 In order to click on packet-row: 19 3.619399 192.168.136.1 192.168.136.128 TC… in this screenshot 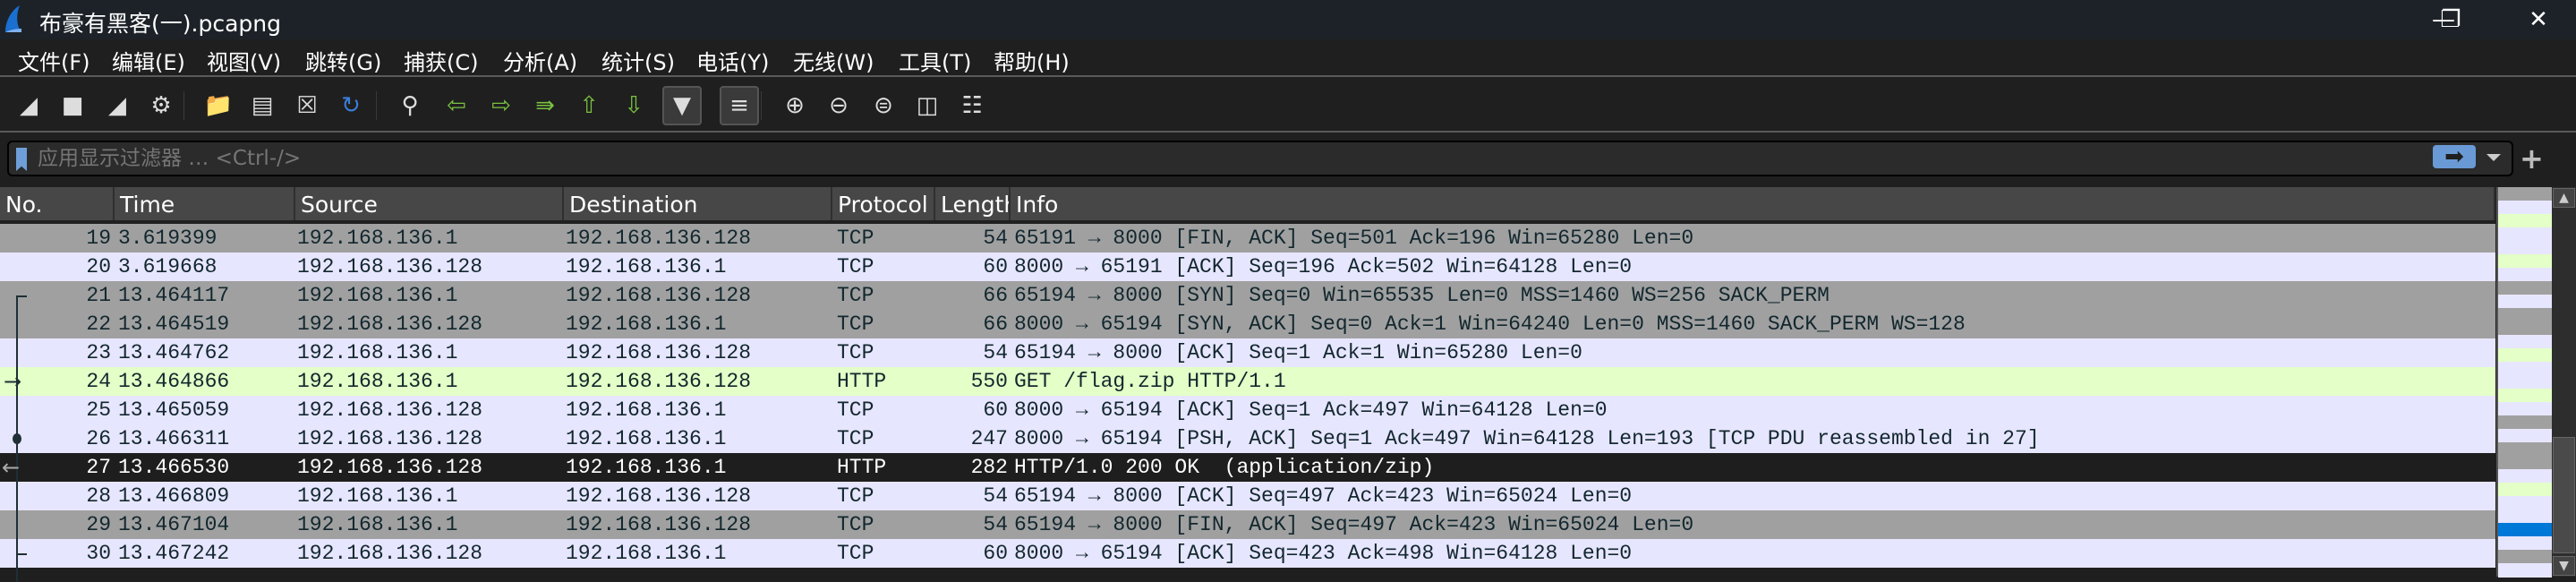, I will do `click(1247, 238)`.